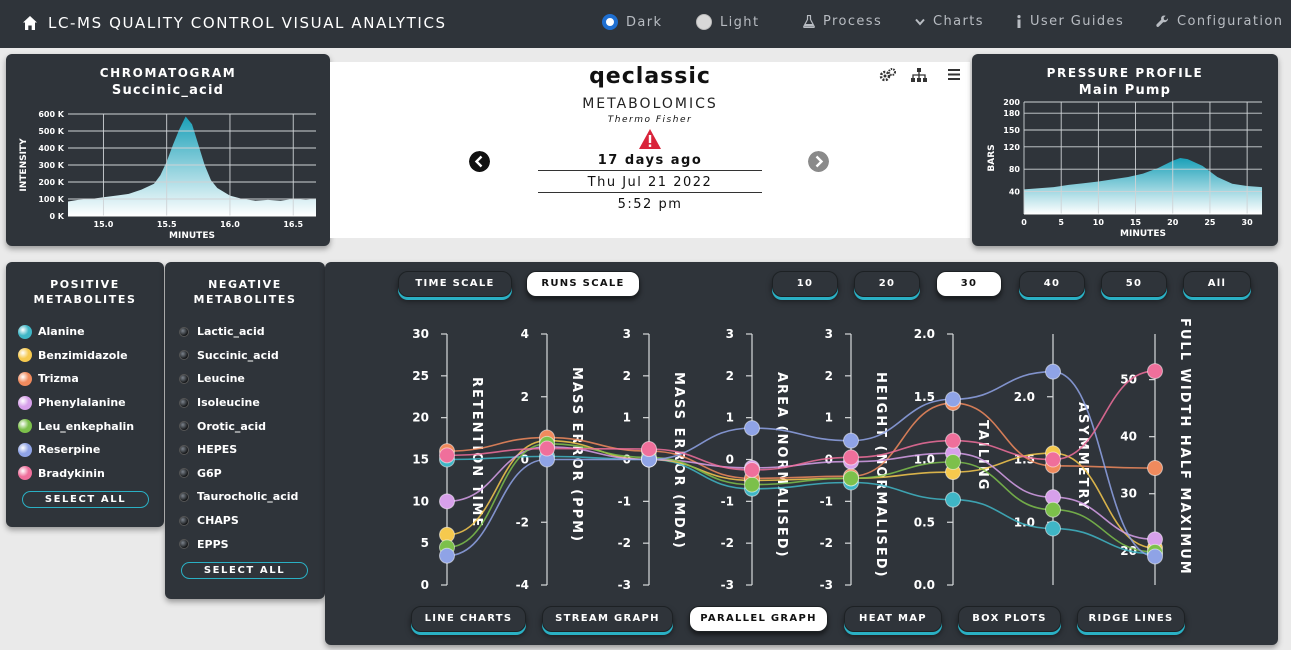  Describe the element at coordinates (818, 161) in the screenshot. I see `next-instrument-button` at that location.